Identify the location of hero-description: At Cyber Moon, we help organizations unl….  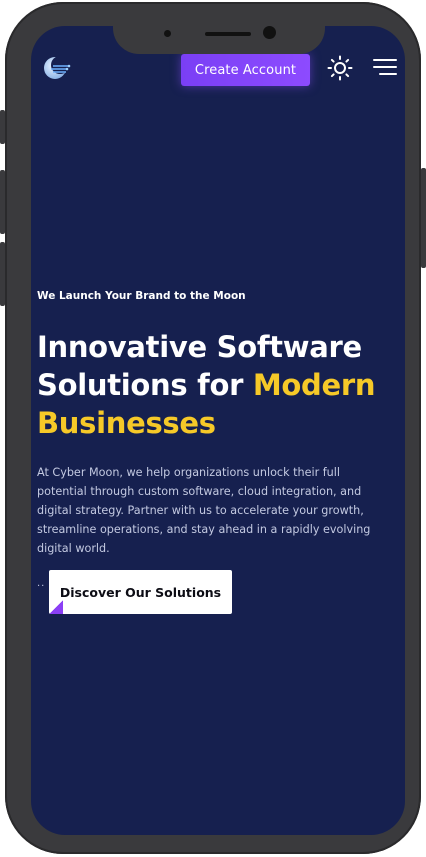
(204, 510).